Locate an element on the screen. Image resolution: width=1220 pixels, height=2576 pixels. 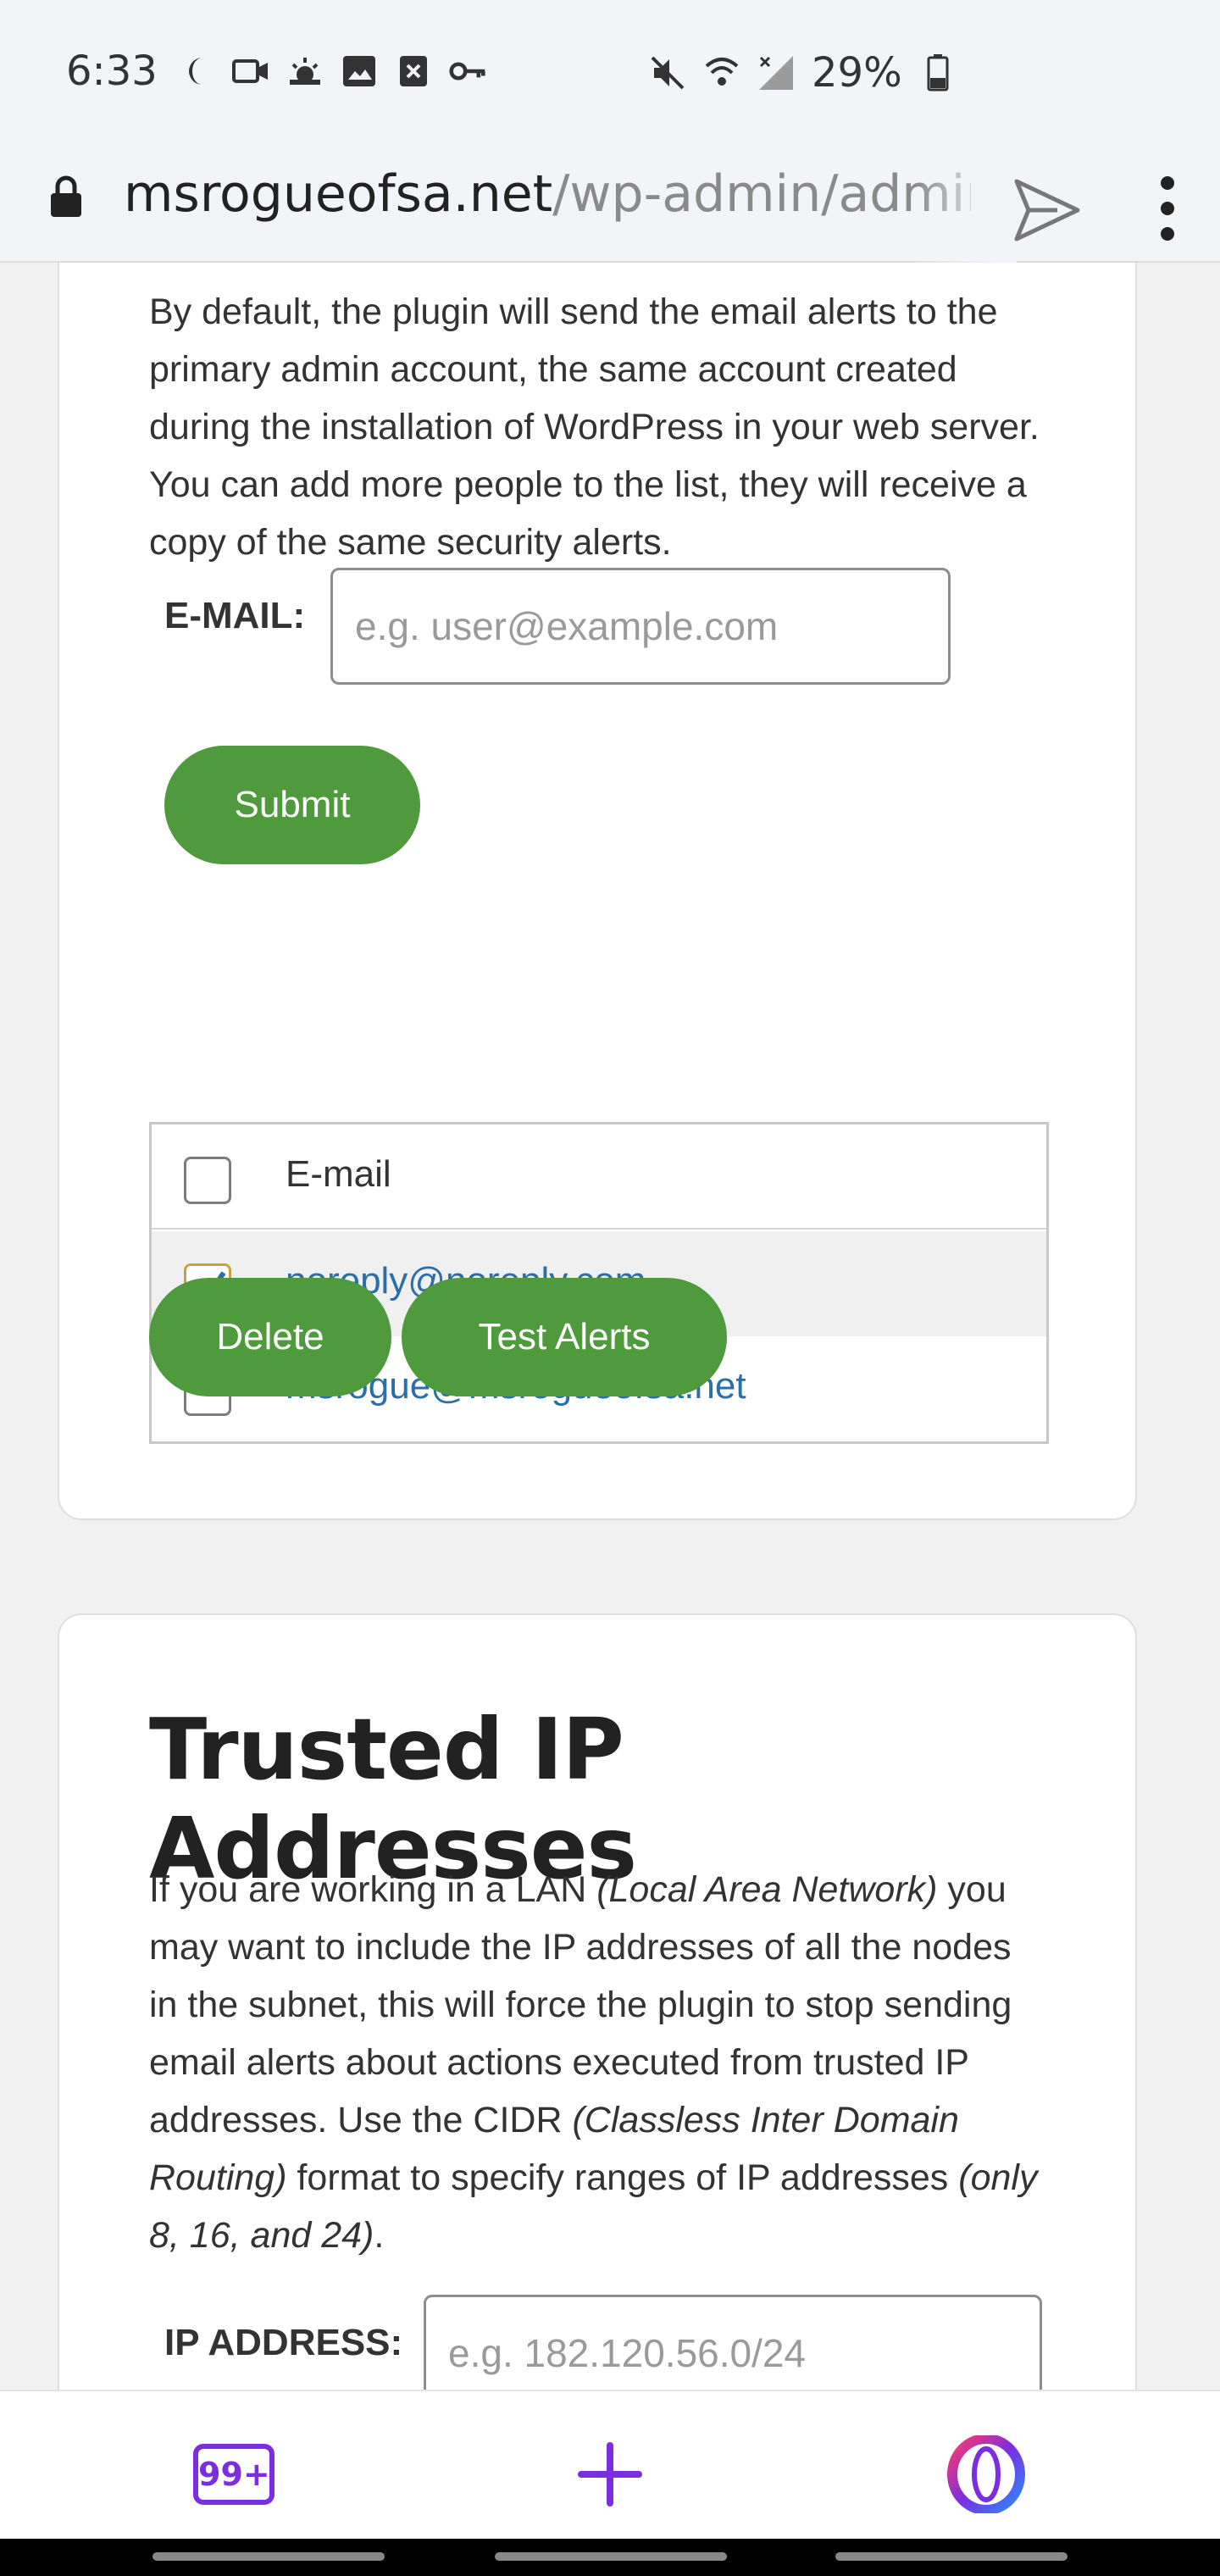
delete-button: Delete is located at coordinates (270, 1337).